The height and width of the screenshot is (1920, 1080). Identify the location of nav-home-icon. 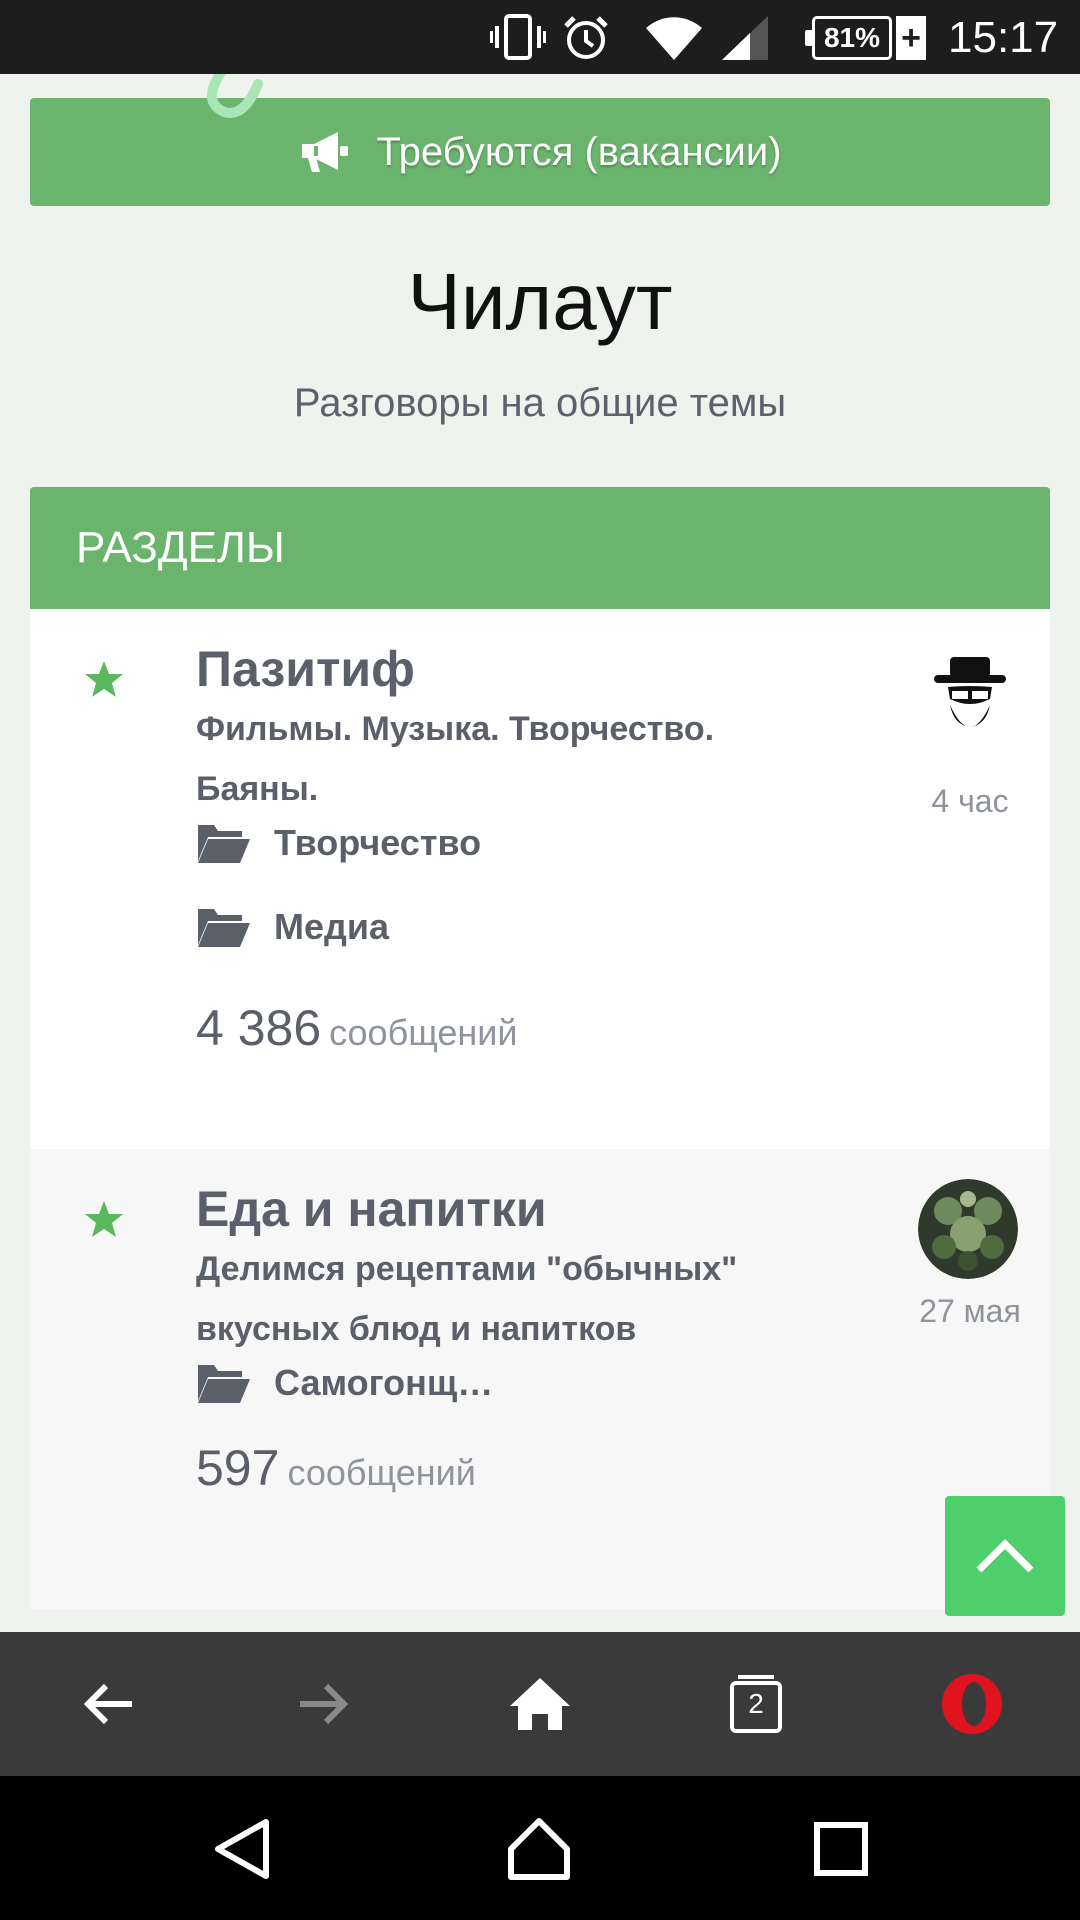
(539, 1849).